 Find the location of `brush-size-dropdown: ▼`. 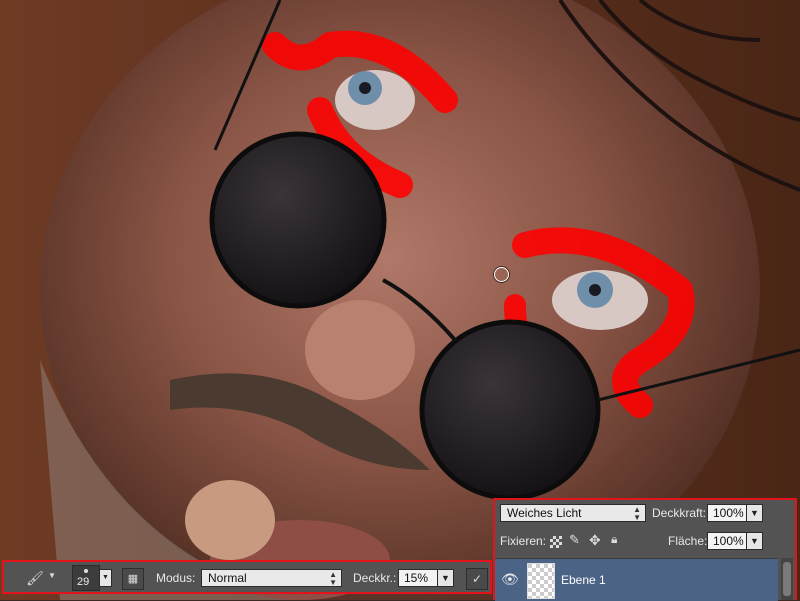

brush-size-dropdown: ▼ is located at coordinates (106, 578).